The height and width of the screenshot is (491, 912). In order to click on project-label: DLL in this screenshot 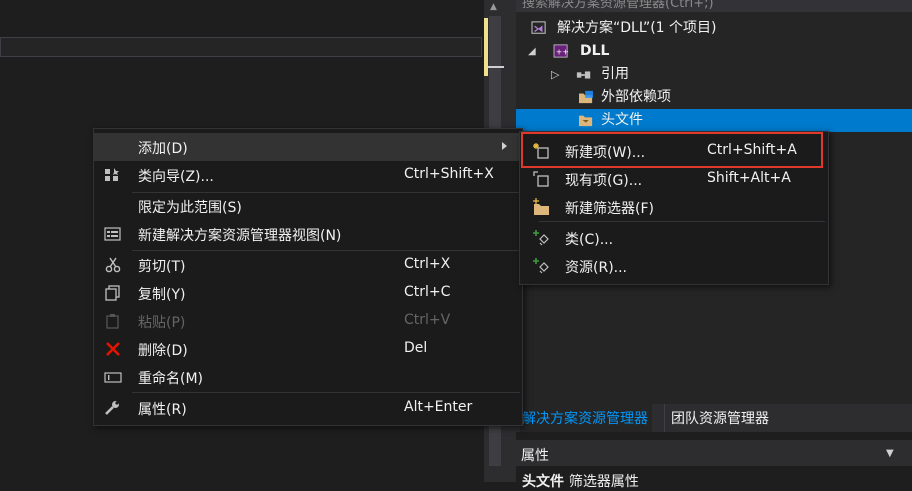, I will do `click(595, 51)`.